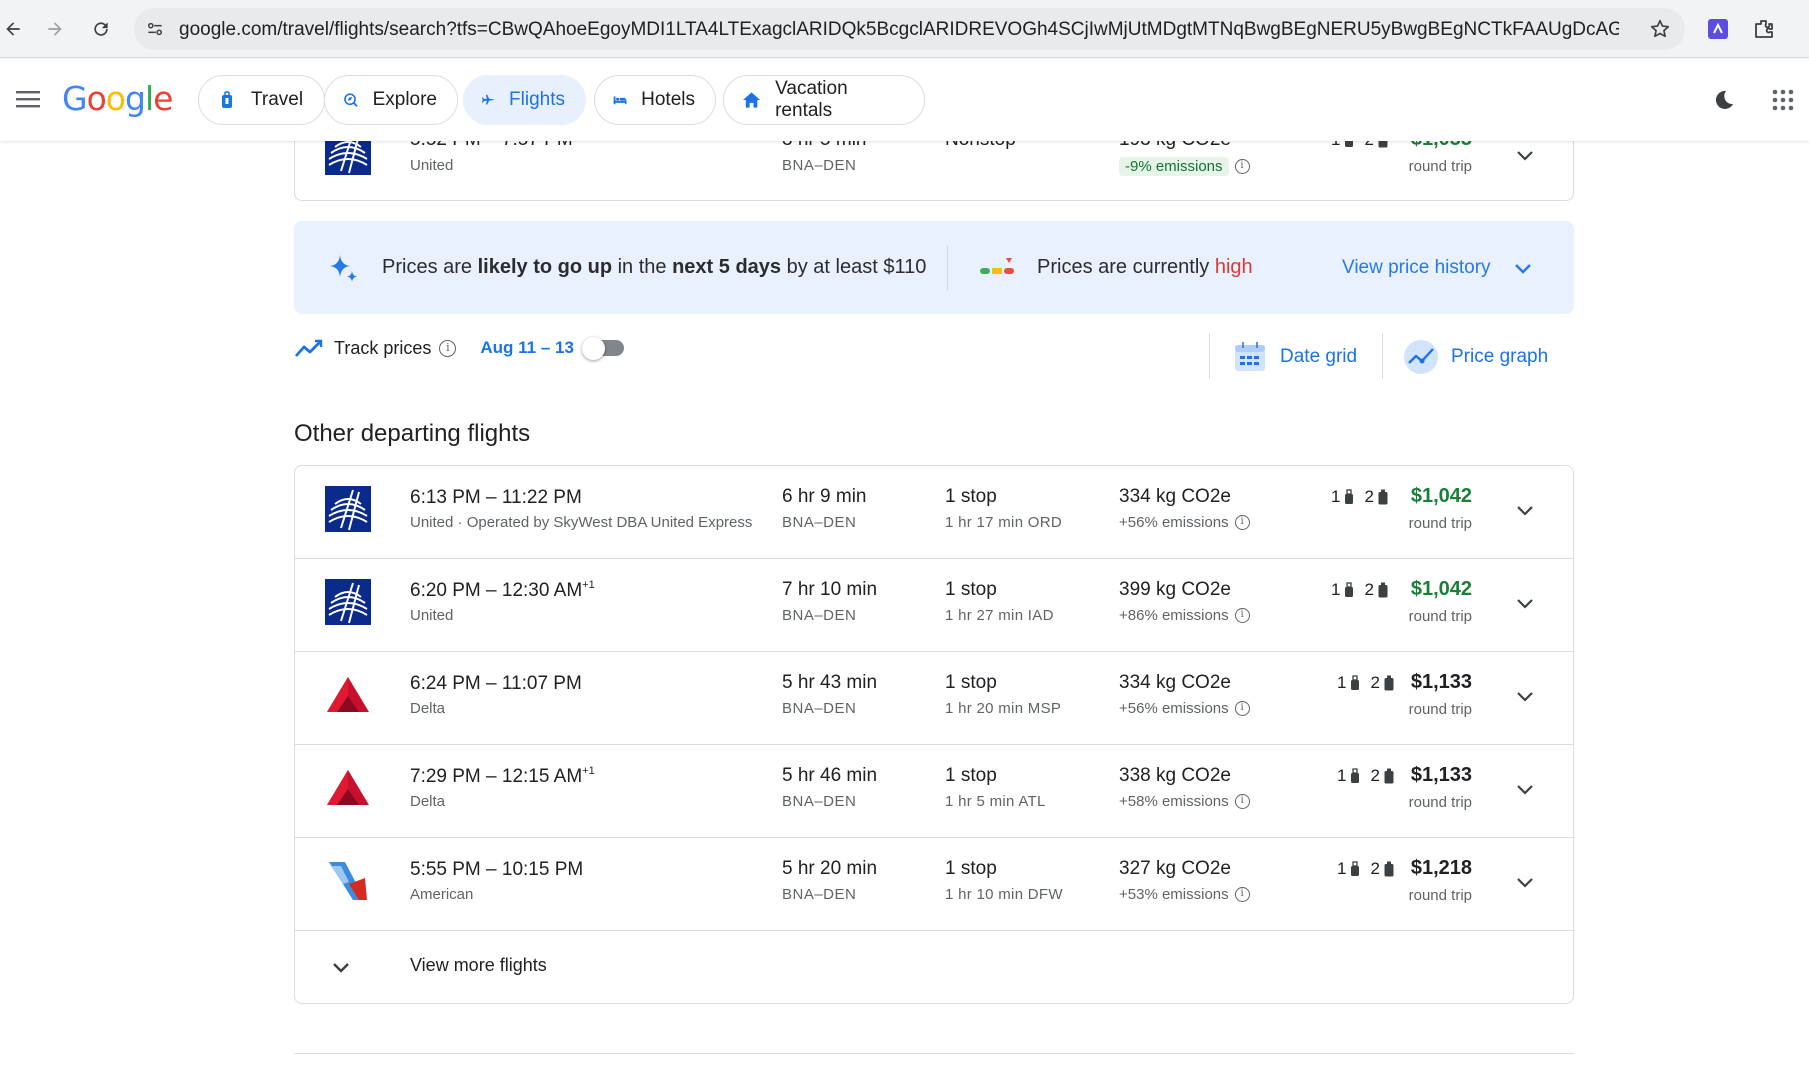  Describe the element at coordinates (1184, 708) in the screenshot. I see `emissions-info: +56% emissions i` at that location.